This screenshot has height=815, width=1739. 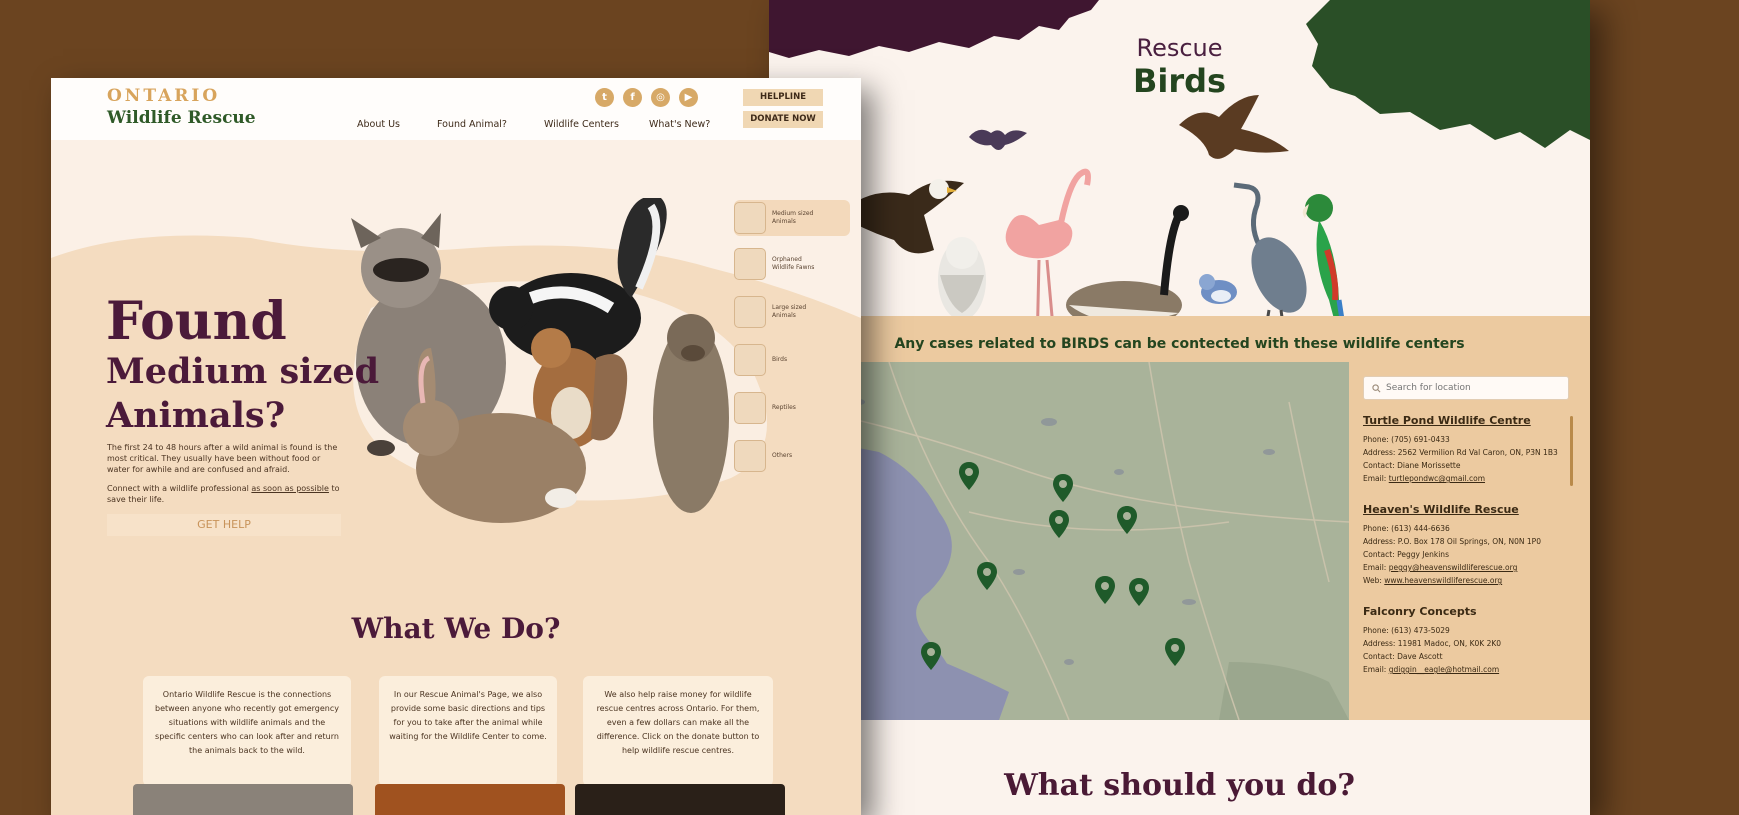 I want to click on category-medium-animals: Medium sized Animals, so click(x=792, y=218).